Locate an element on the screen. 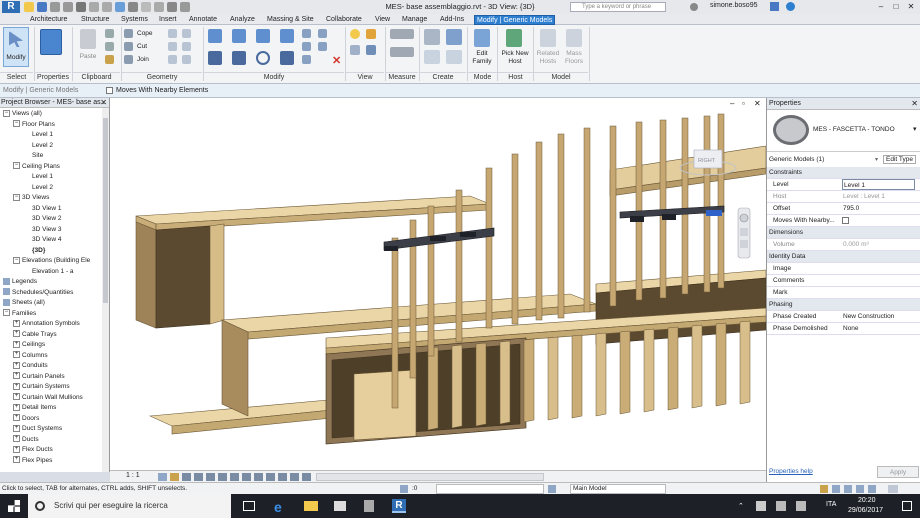  pick-new-host-icon is located at coordinates (514, 38).